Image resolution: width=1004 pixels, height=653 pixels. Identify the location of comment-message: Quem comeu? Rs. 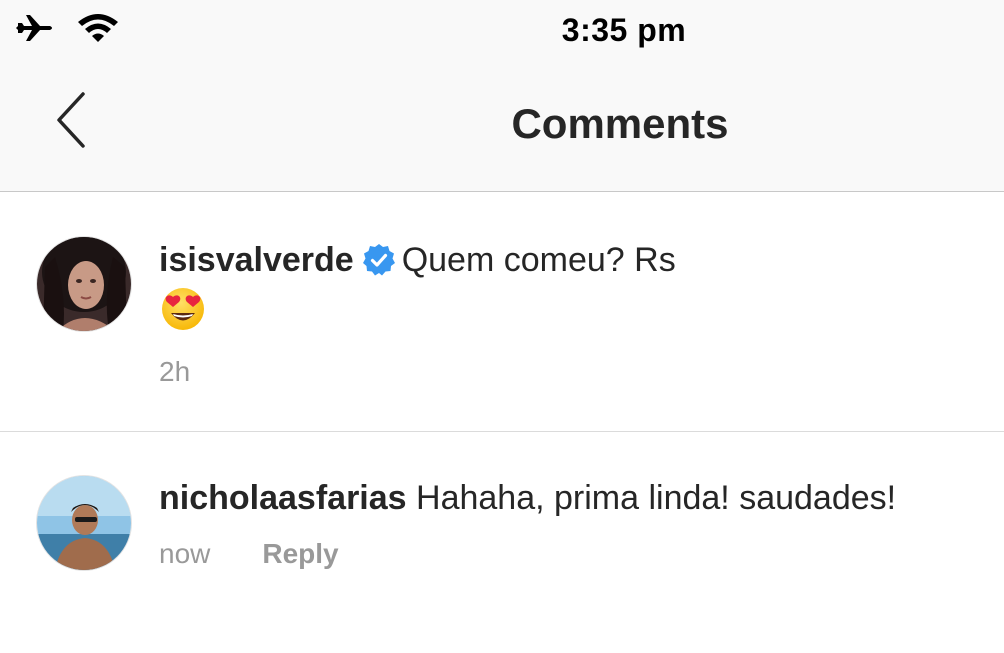
(538, 260).